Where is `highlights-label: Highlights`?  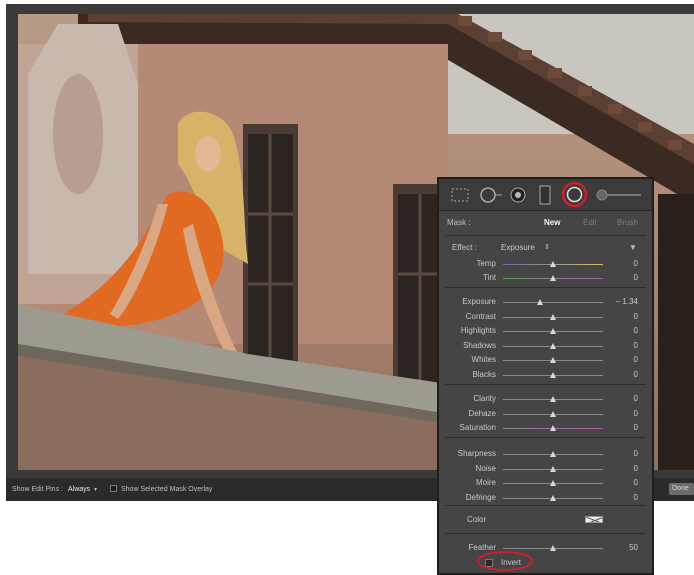 highlights-label: Highlights is located at coordinates (478, 331).